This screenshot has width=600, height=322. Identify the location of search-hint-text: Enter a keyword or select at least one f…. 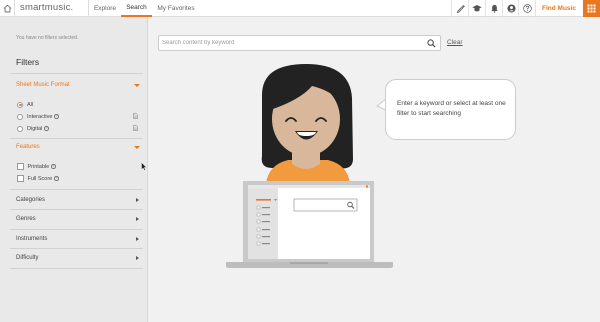
(451, 108).